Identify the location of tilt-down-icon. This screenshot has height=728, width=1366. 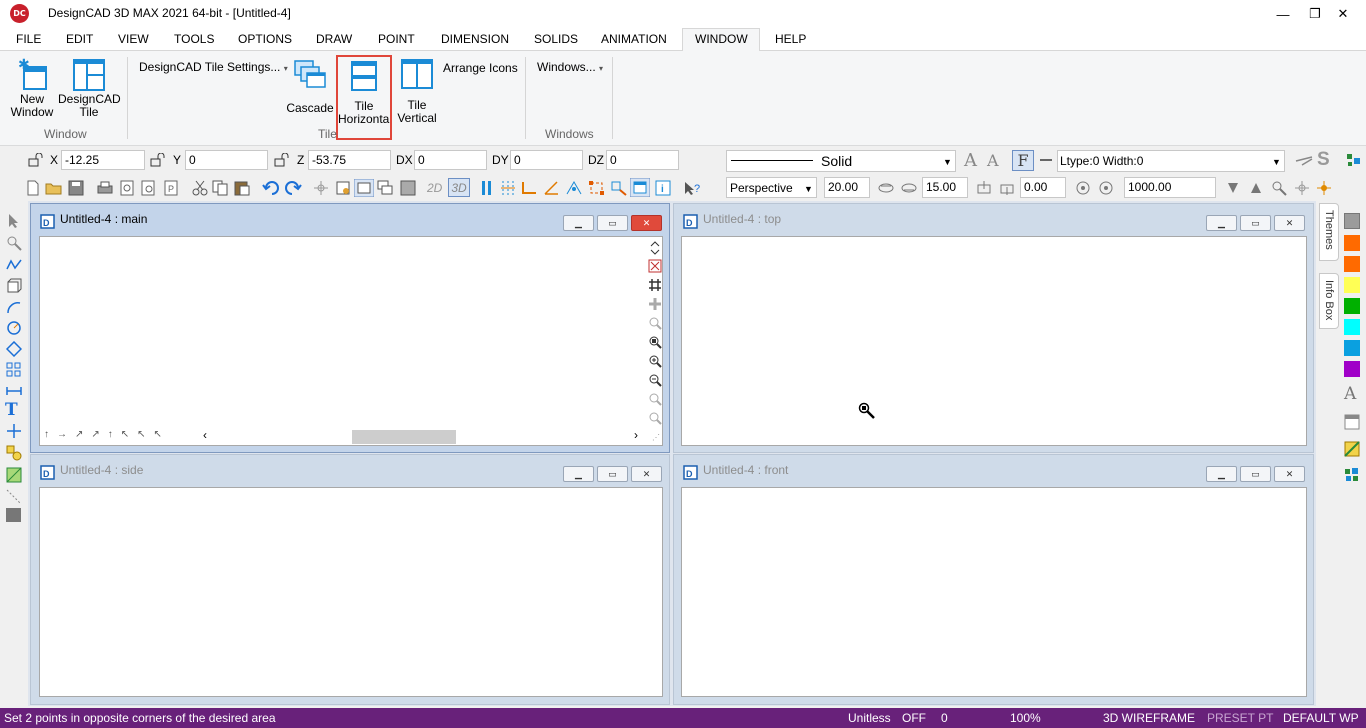
(1007, 188).